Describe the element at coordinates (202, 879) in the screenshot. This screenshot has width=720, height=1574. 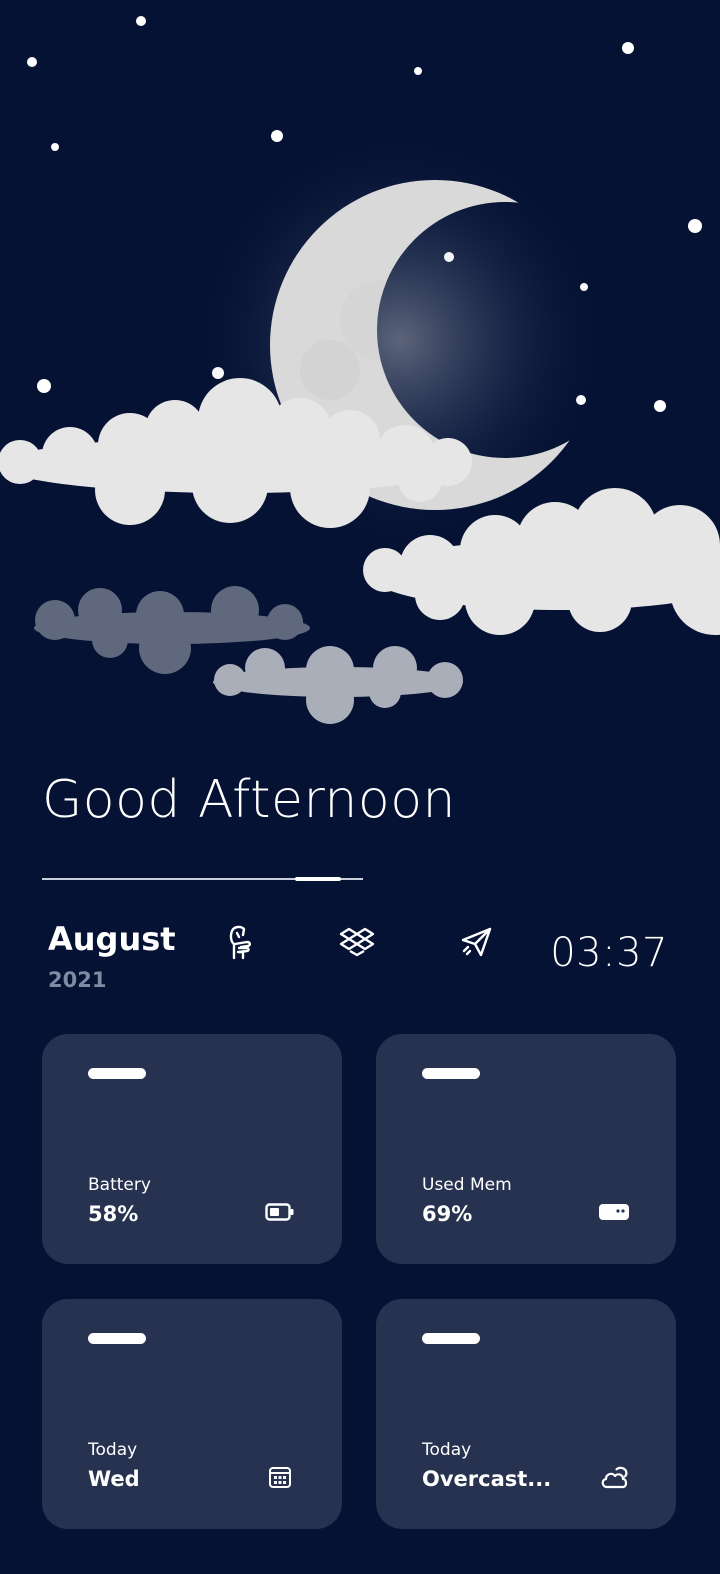
I see `day-progress-track` at that location.